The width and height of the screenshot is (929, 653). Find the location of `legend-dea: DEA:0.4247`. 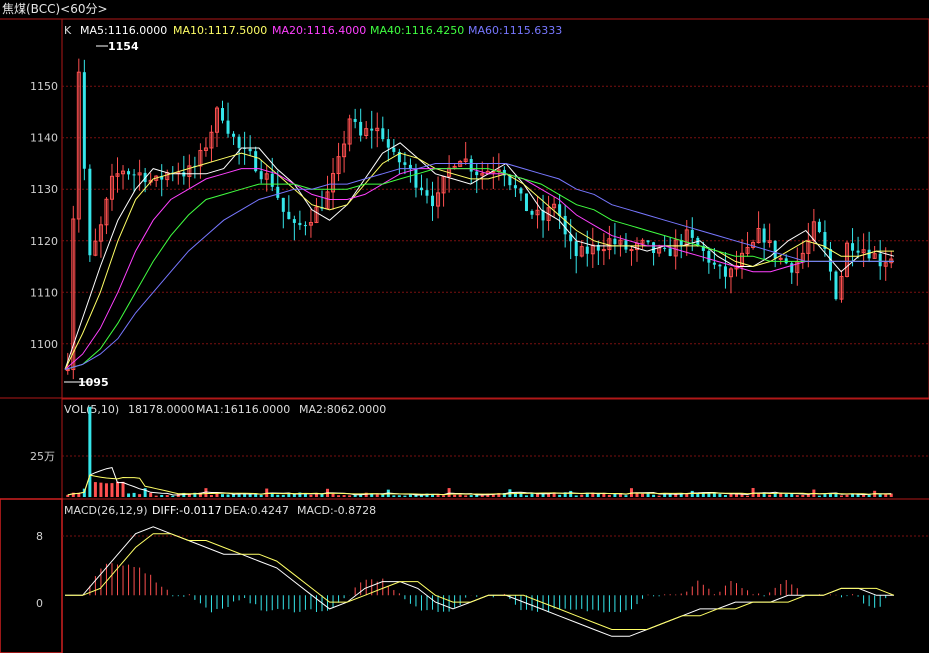

legend-dea: DEA:0.4247 is located at coordinates (256, 510).